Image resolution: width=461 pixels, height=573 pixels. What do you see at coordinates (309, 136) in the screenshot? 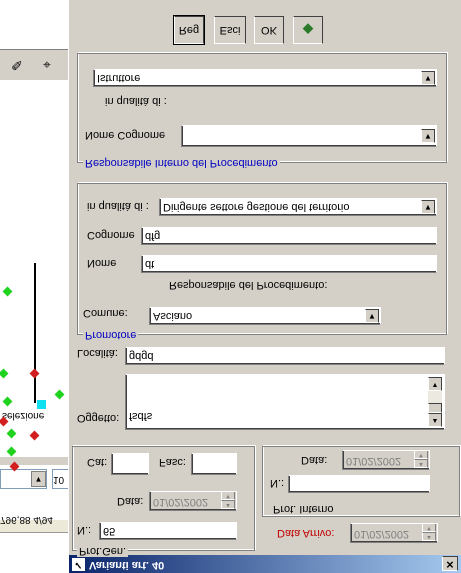
I see `nome-cognome-select: ▼` at bounding box center [309, 136].